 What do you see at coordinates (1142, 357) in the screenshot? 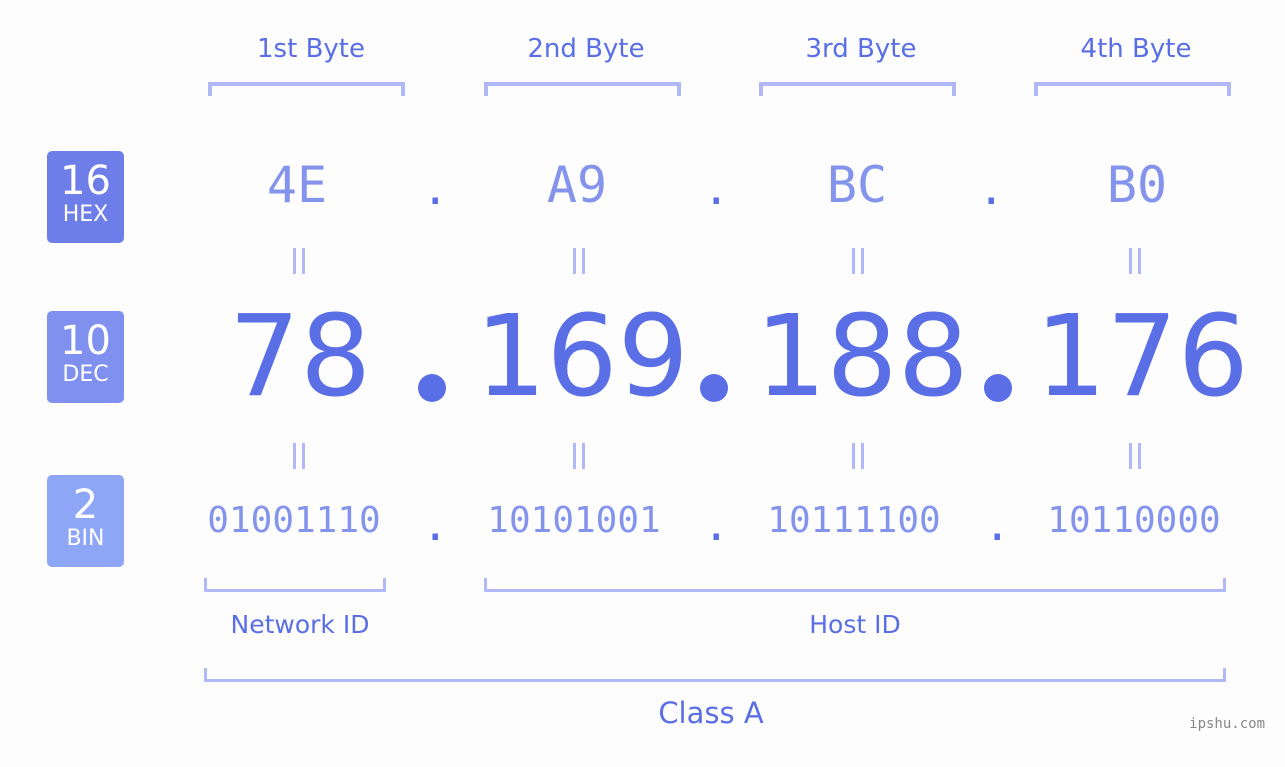
I see `dec-byte-4: 176` at bounding box center [1142, 357].